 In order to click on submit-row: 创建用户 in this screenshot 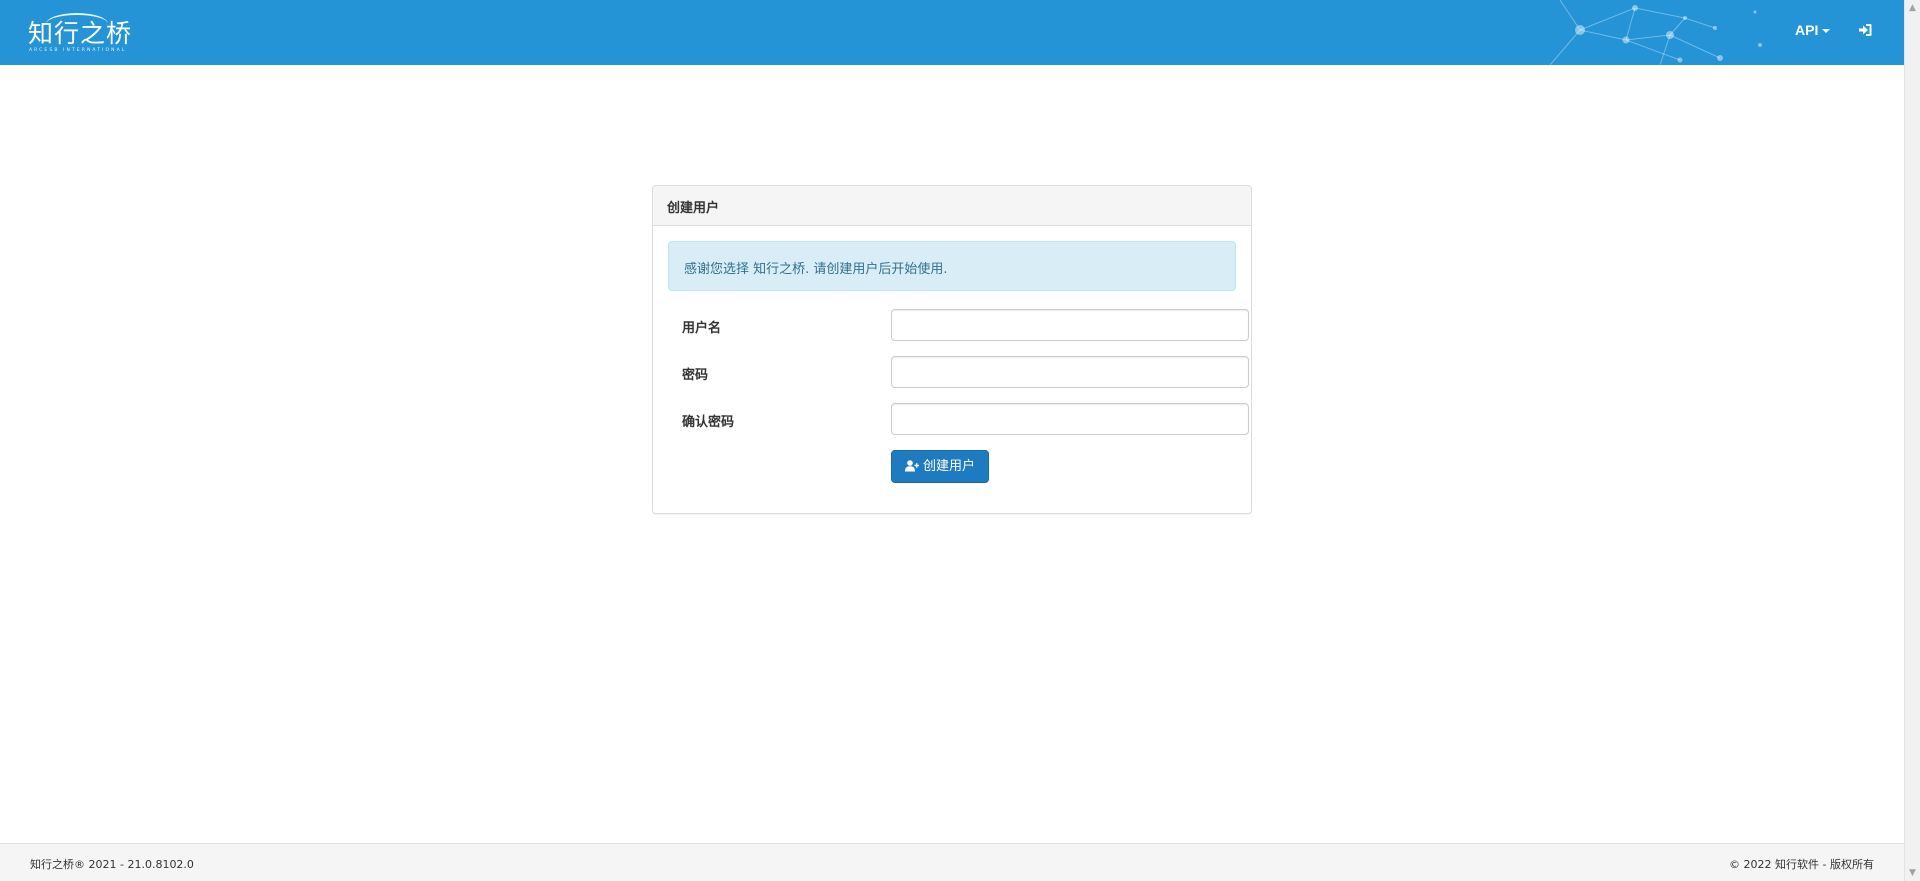, I will do `click(952, 467)`.